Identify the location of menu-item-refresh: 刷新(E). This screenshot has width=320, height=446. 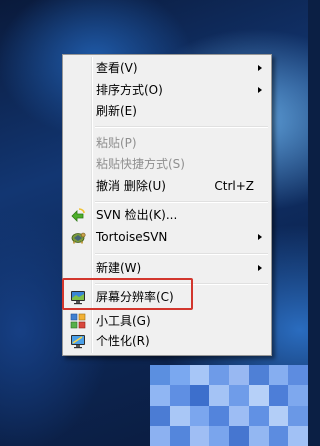
(167, 111).